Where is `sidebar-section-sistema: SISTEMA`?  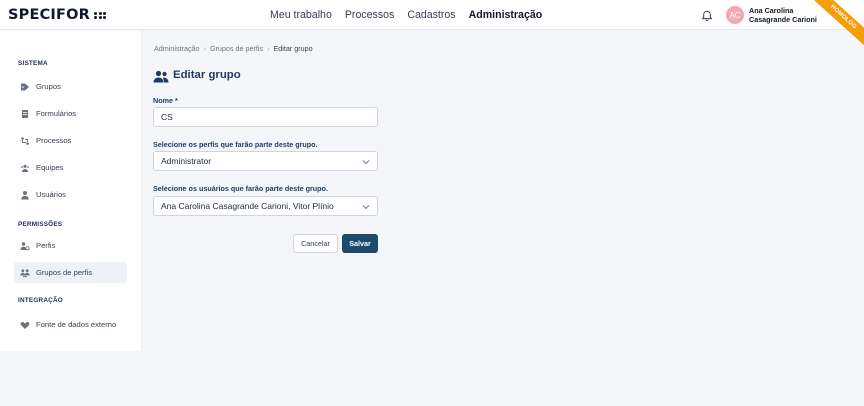
sidebar-section-sistema: SISTEMA is located at coordinates (33, 63).